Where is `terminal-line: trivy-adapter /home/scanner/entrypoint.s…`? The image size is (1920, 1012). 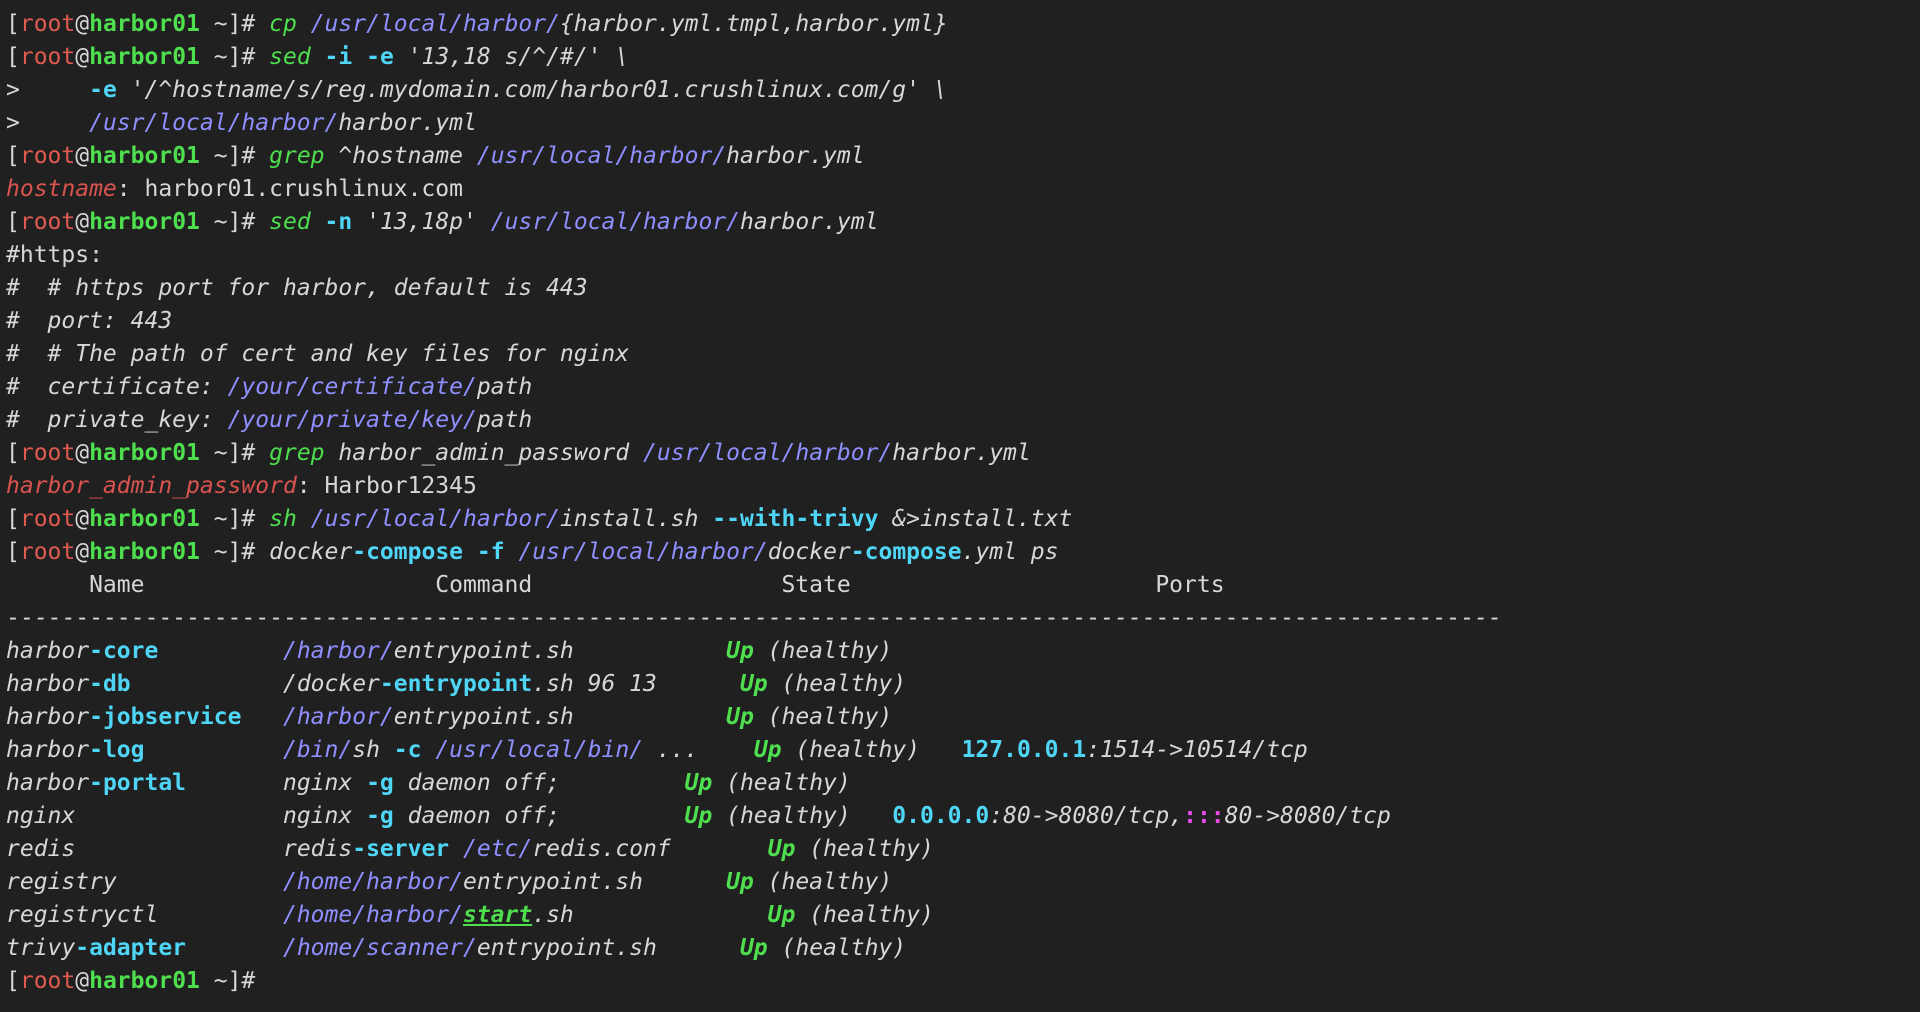 terminal-line: trivy-adapter /home/scanner/entrypoint.s… is located at coordinates (963, 948).